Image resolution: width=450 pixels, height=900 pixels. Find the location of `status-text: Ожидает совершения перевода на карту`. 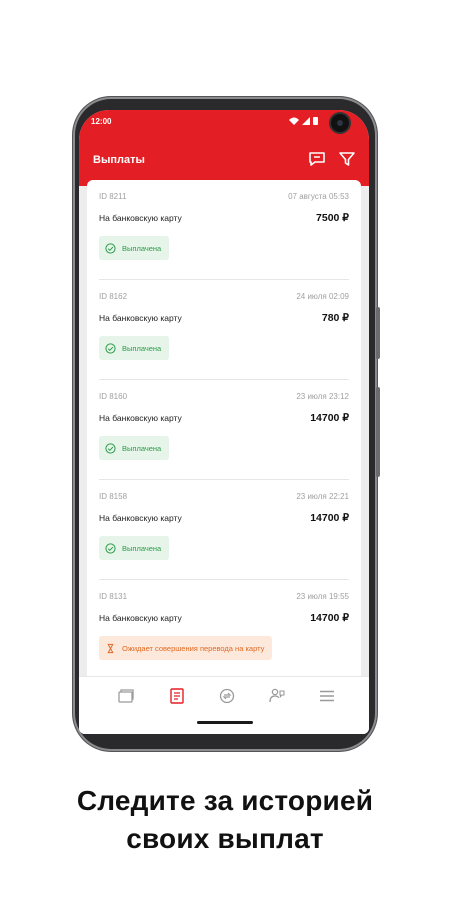

status-text: Ожидает совершения перевода на карту is located at coordinates (193, 648).